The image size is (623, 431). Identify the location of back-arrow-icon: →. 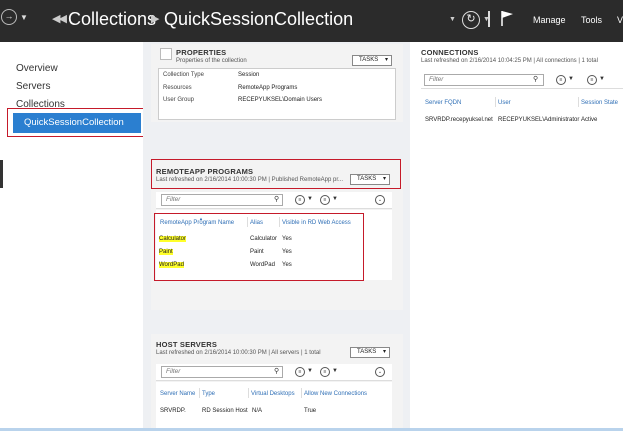
(9, 17).